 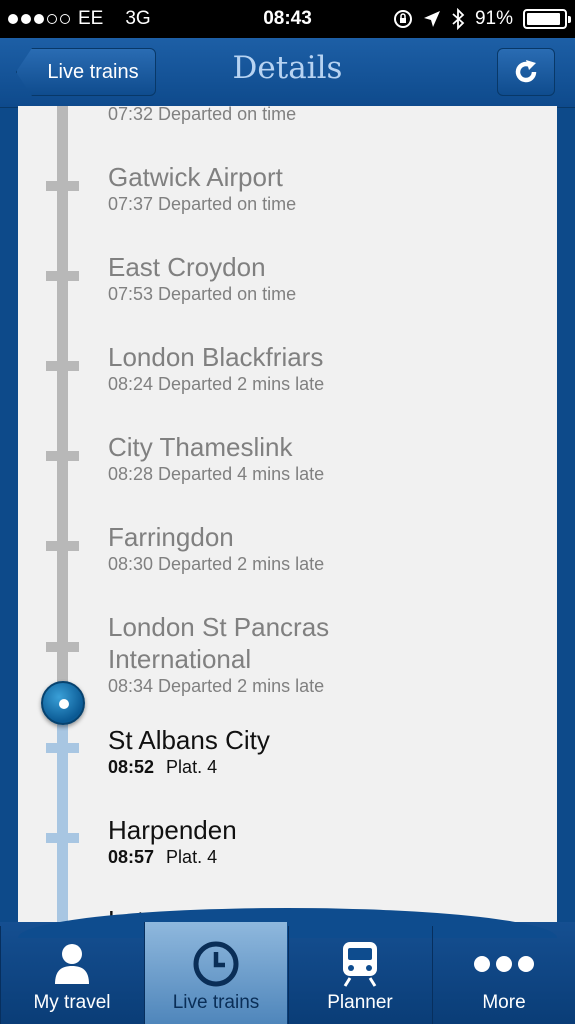 I want to click on current-position-marker, so click(x=63, y=703).